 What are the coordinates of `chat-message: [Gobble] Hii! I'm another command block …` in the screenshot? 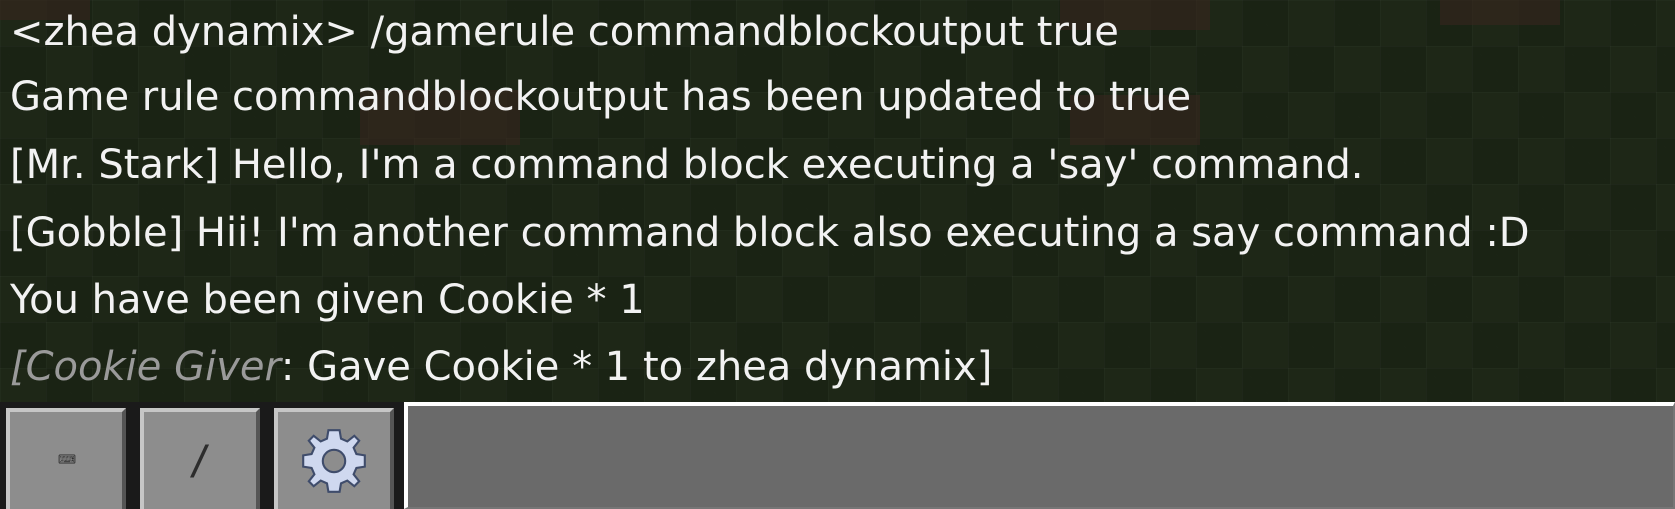 It's located at (770, 233).